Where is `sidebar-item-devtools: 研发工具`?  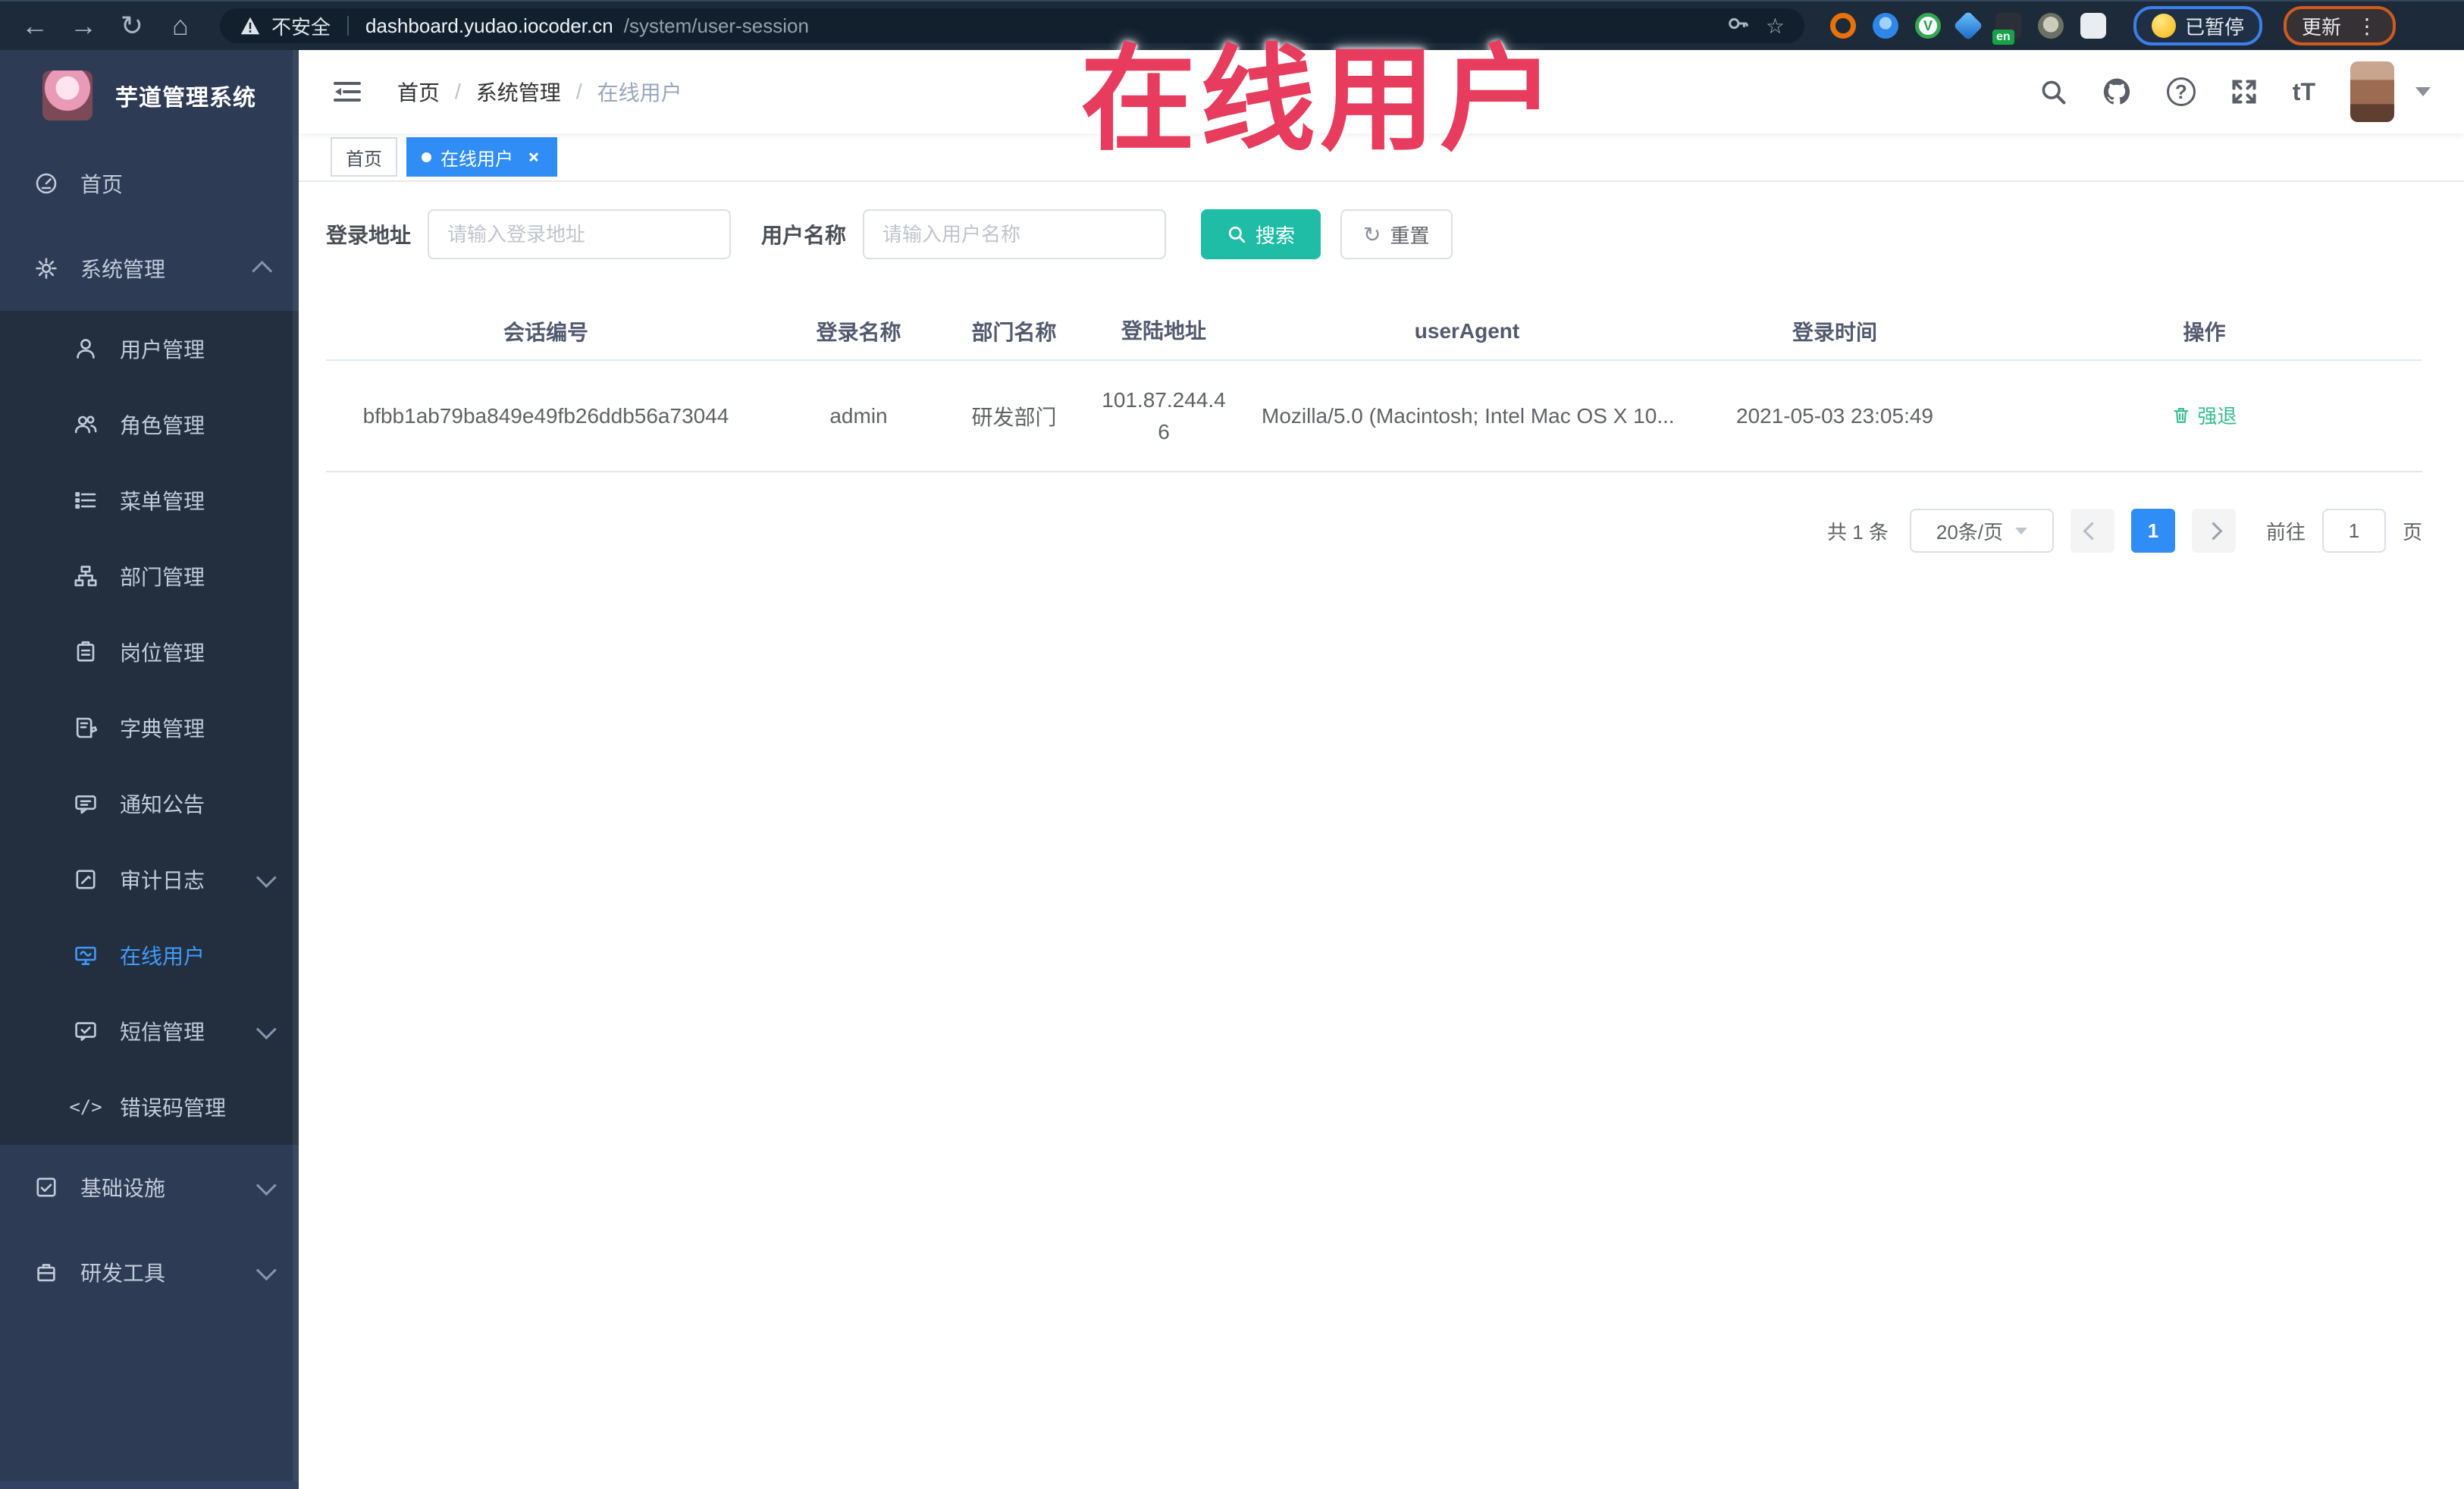
sidebar-item-devtools: 研发工具 is located at coordinates (150, 1273).